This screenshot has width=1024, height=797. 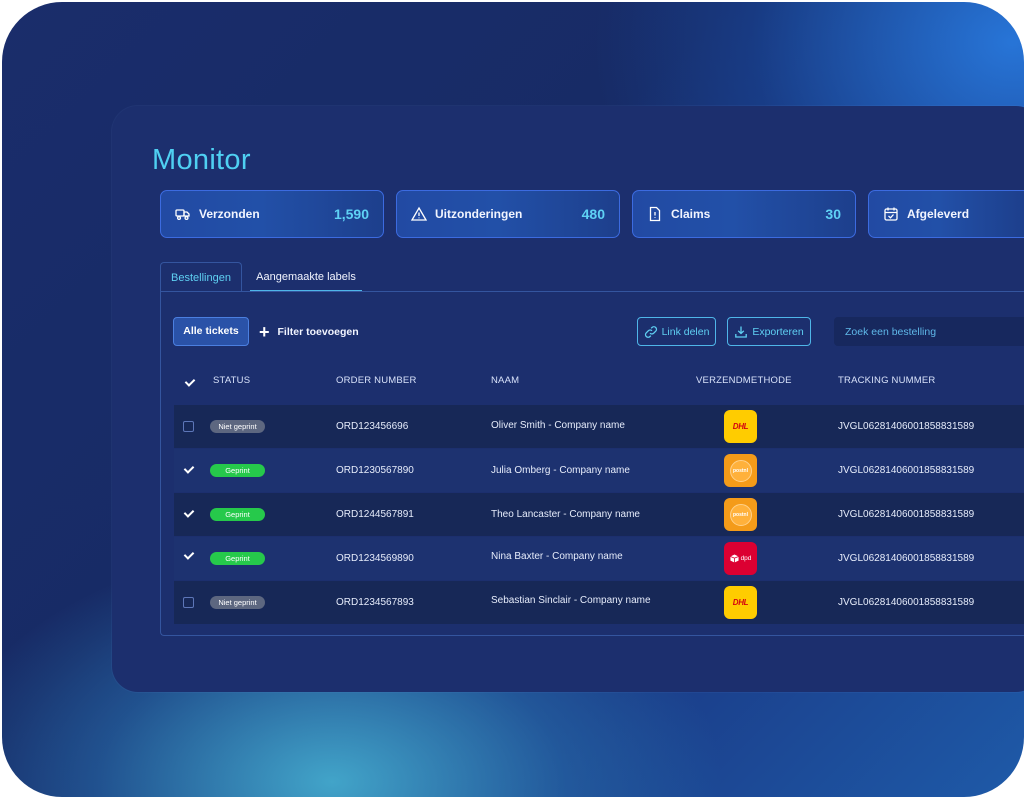 What do you see at coordinates (565, 514) in the screenshot?
I see `customer-name: Theo Lancaster - Company name` at bounding box center [565, 514].